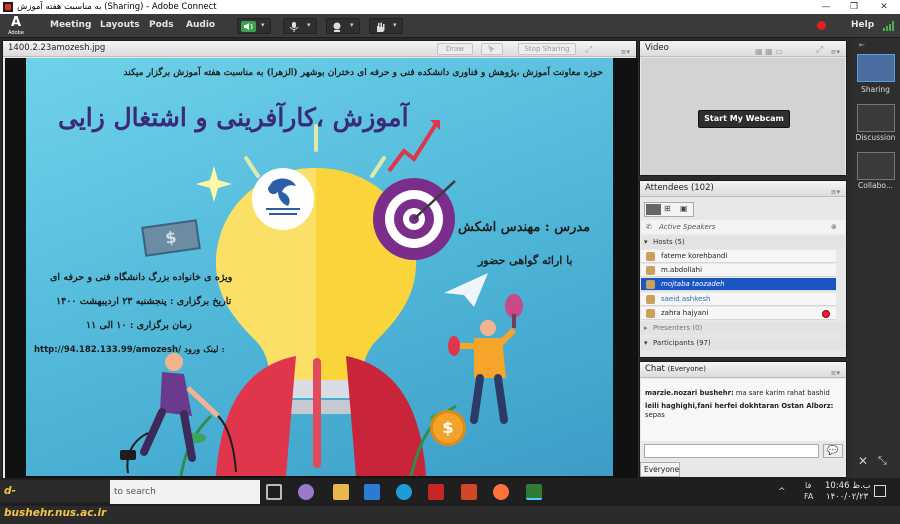  I want to click on status-view-icon: ▣, so click(684, 208).